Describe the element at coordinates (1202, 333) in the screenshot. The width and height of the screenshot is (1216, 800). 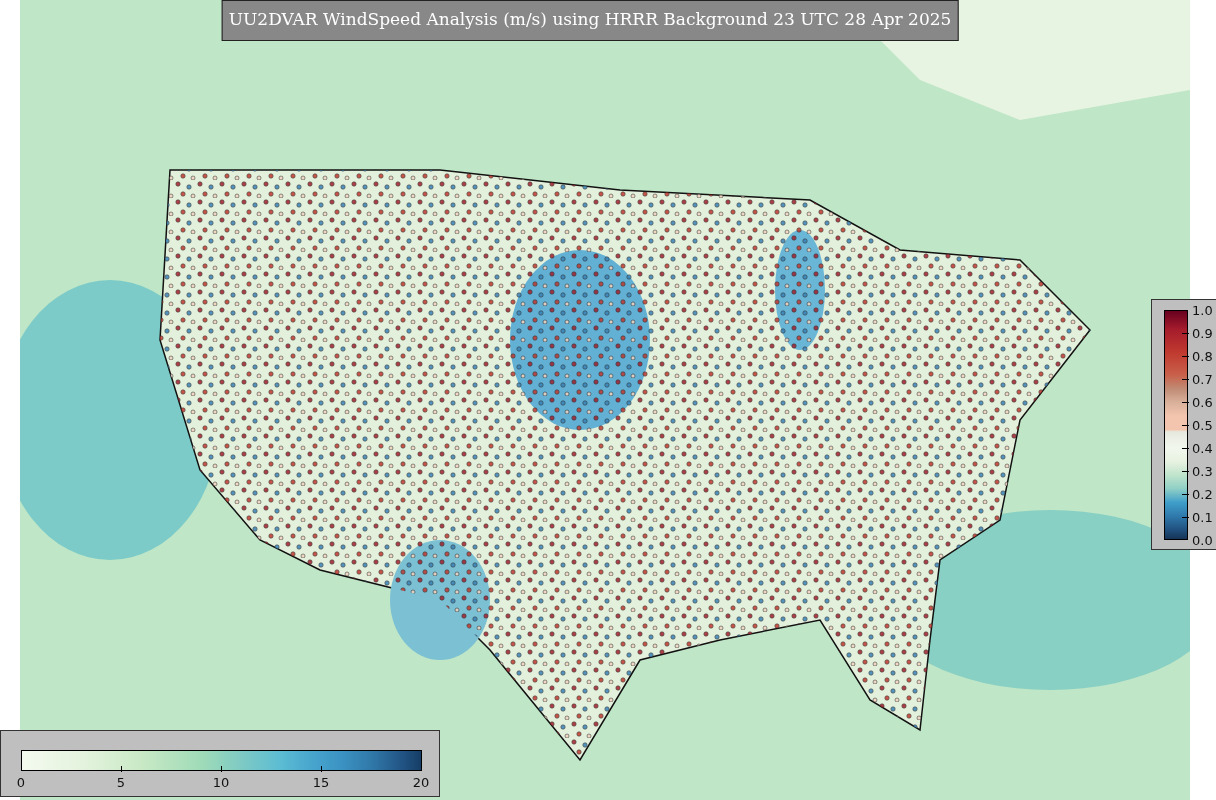
I see `scale-label: 0.9` at that location.